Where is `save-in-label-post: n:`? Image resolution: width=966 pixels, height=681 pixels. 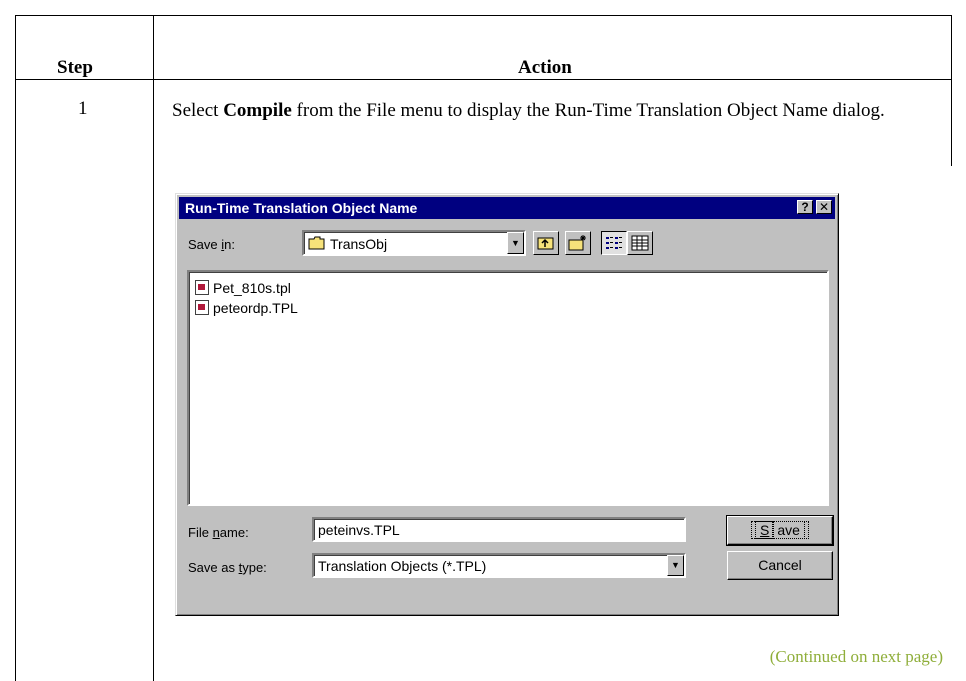
save-in-label-post: n: is located at coordinates (229, 244).